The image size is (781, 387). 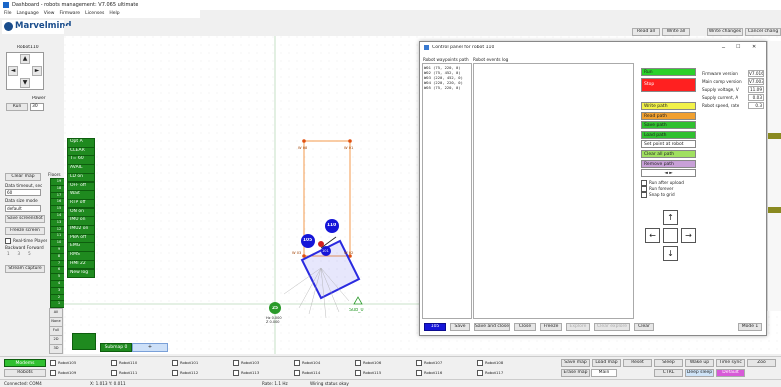 What do you see at coordinates (263, 373) in the screenshot?
I see `robot-item: Robot113` at bounding box center [263, 373].